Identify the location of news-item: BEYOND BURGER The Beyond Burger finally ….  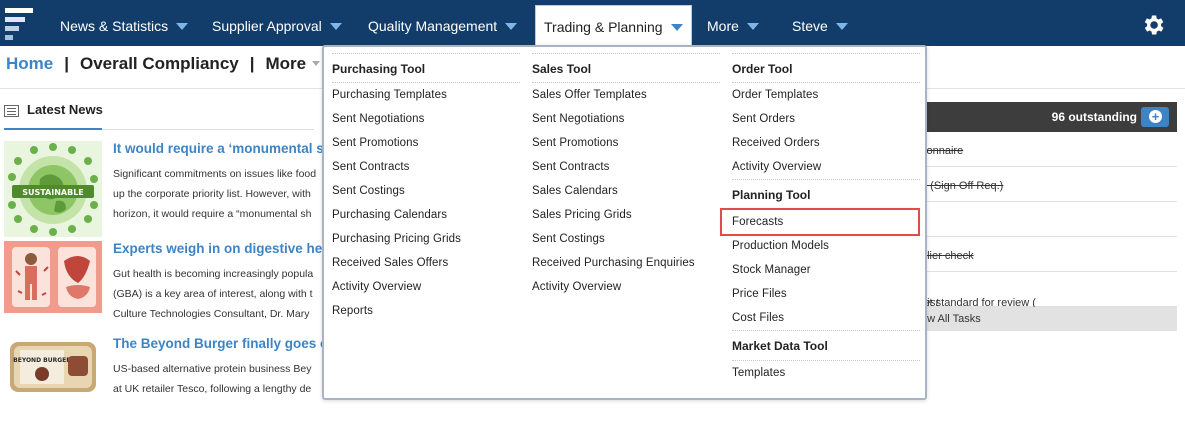
(166, 366).